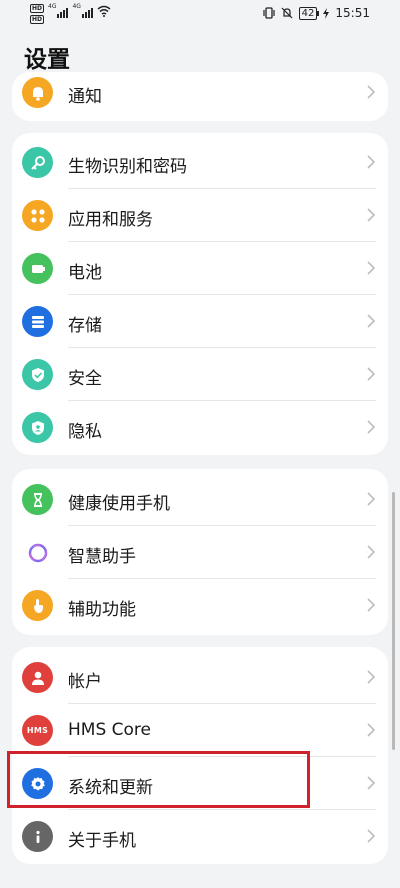 Image resolution: width=400 pixels, height=888 pixels. Describe the element at coordinates (110, 220) in the screenshot. I see `settings-item-label: 应用和服务` at that location.